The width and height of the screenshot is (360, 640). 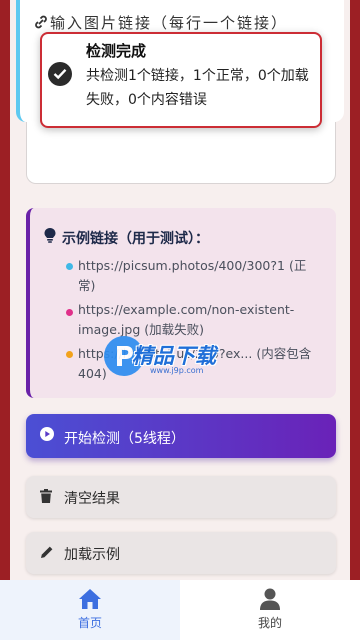 What do you see at coordinates (46, 498) in the screenshot?
I see `trash-icon` at bounding box center [46, 498].